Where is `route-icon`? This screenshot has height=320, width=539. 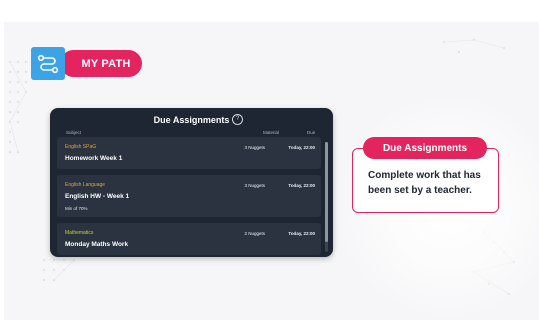 route-icon is located at coordinates (48, 63).